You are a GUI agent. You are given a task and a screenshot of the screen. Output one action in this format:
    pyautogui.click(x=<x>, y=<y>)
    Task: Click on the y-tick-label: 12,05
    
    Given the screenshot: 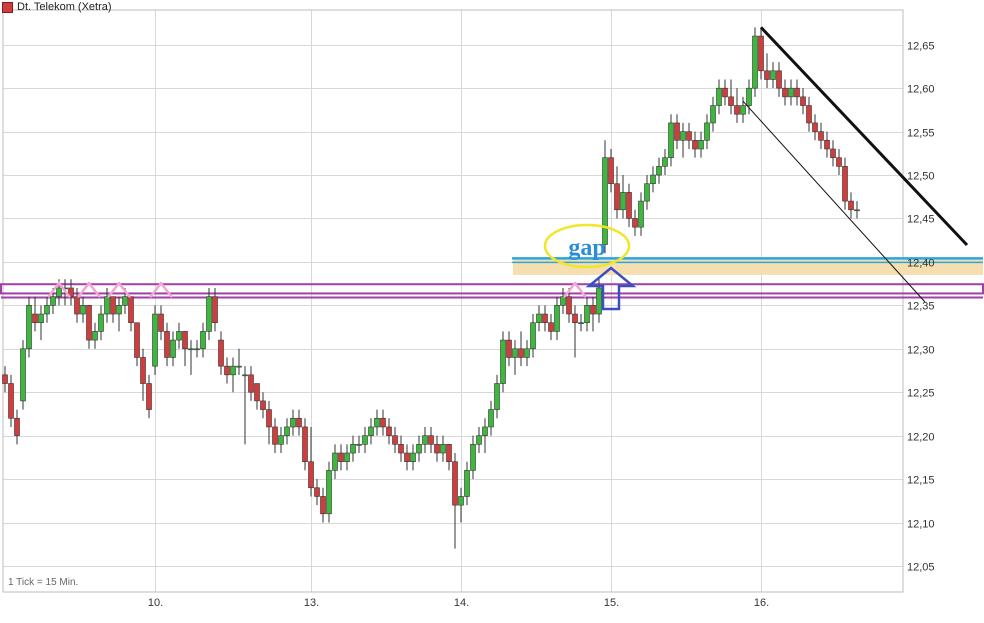 What is the action you would take?
    pyautogui.click(x=921, y=568)
    